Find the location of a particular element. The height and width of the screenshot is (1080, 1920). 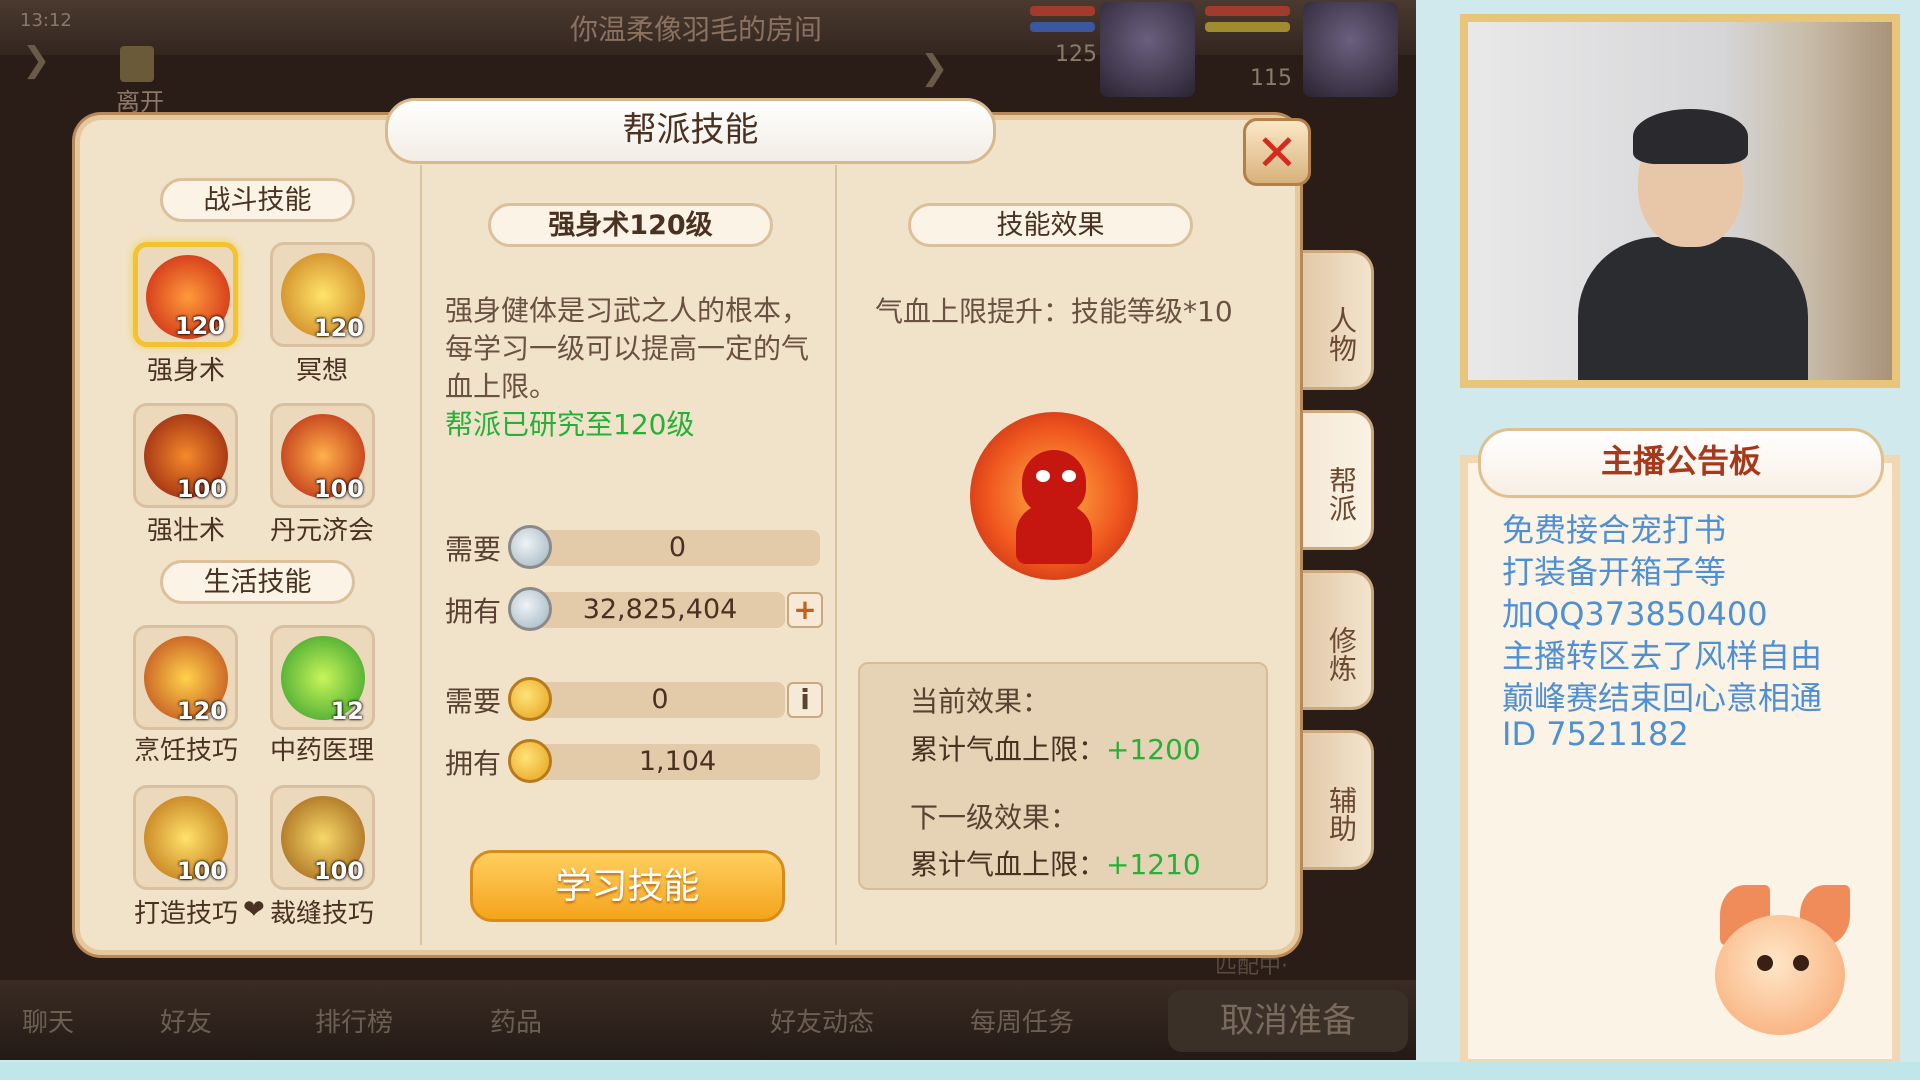

player-level: 115 is located at coordinates (1271, 78).